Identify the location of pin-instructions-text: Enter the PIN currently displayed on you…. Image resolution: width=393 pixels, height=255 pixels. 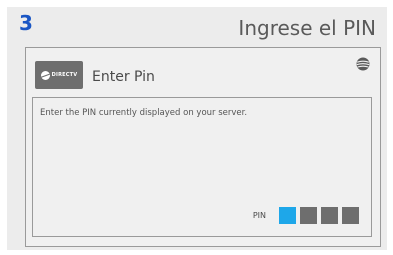
(144, 113).